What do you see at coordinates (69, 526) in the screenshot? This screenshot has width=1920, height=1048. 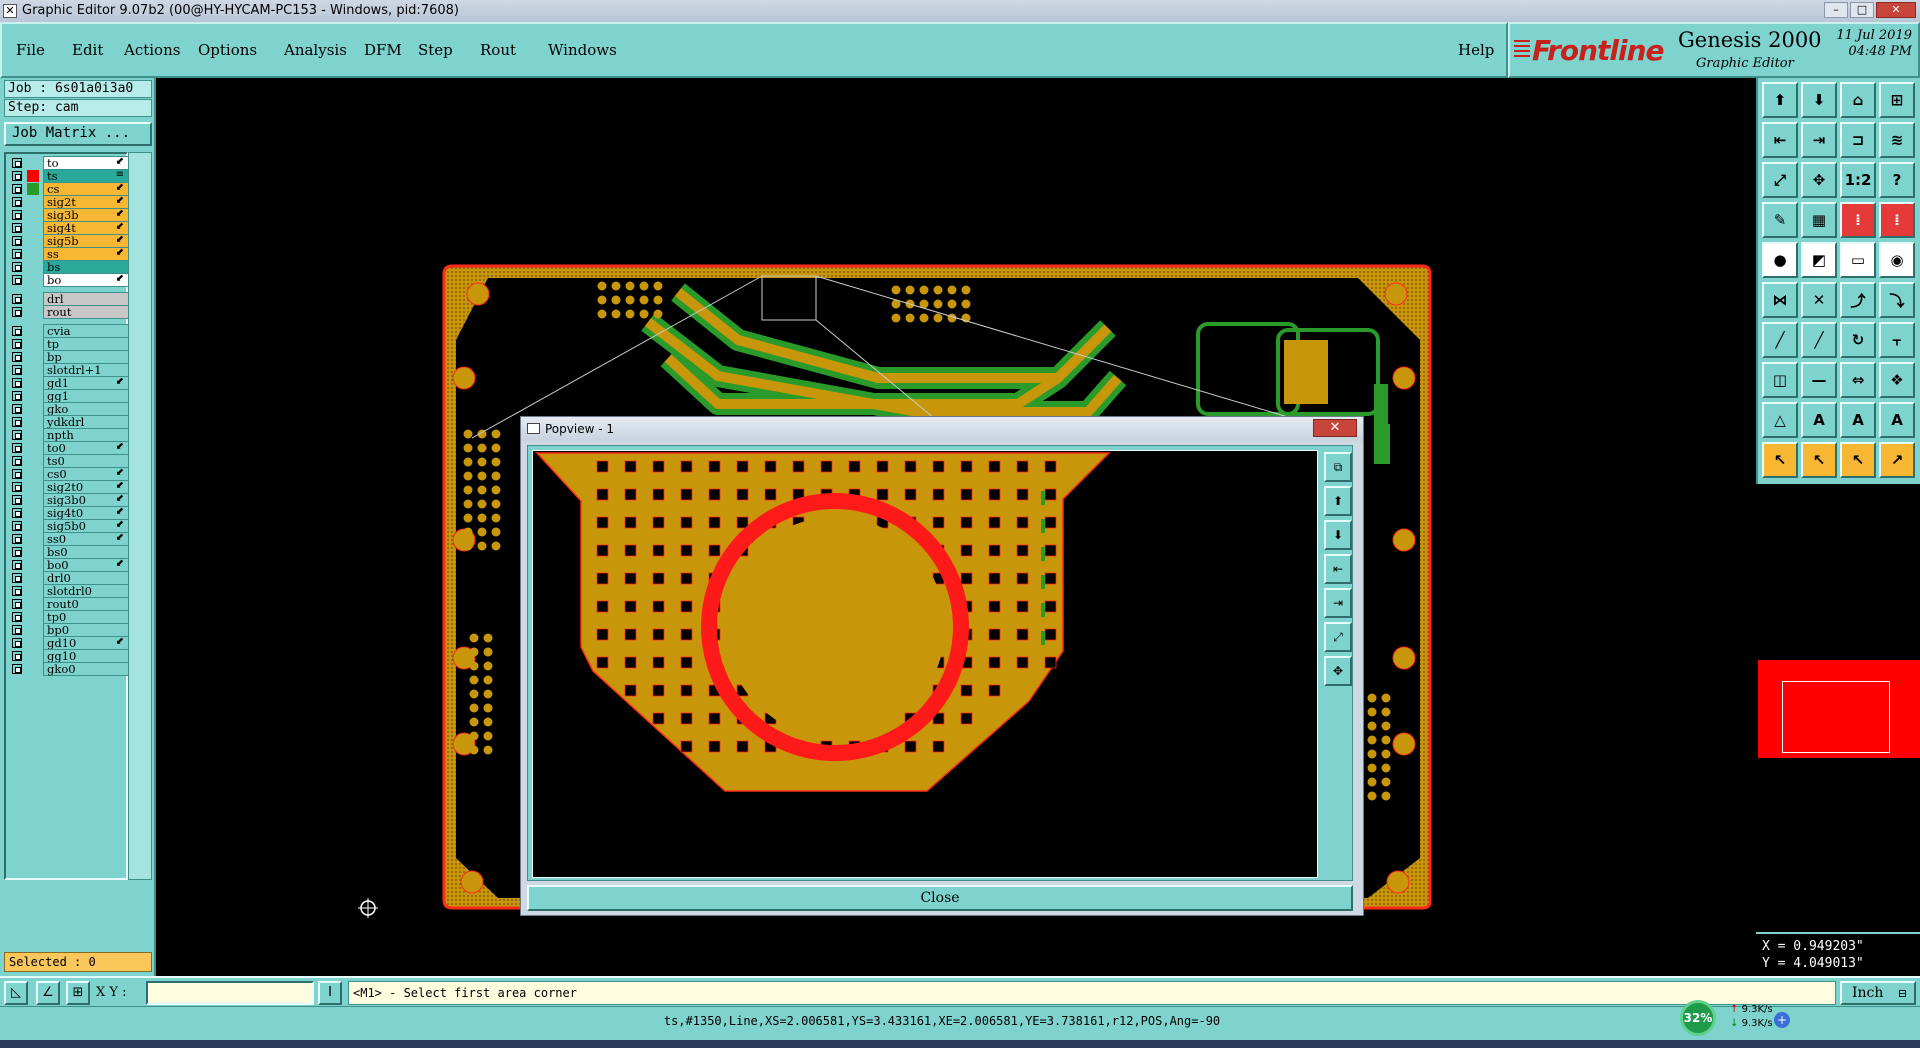 I see `layer-row: sig5b0 ⬋` at bounding box center [69, 526].